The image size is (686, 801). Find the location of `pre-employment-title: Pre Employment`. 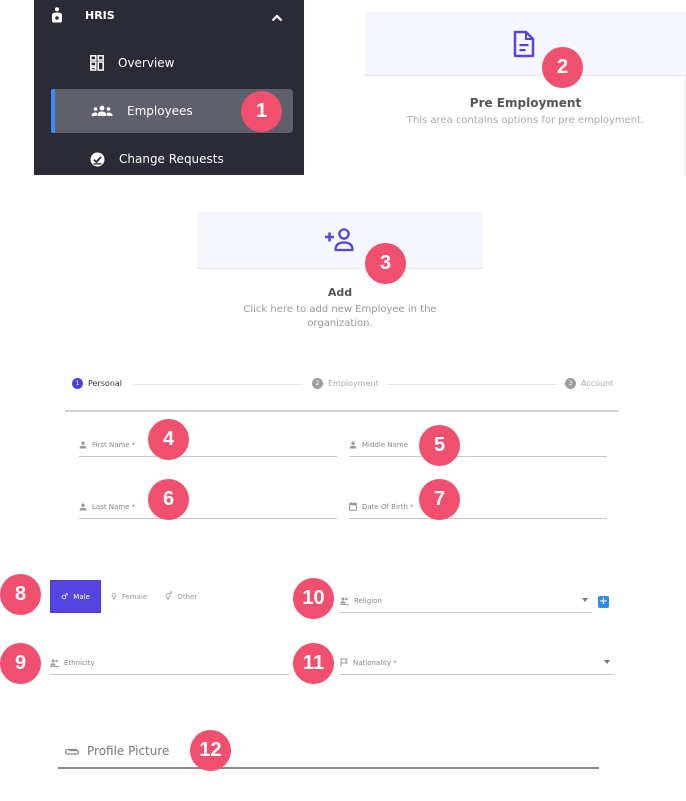

pre-employment-title: Pre Employment is located at coordinates (525, 103).